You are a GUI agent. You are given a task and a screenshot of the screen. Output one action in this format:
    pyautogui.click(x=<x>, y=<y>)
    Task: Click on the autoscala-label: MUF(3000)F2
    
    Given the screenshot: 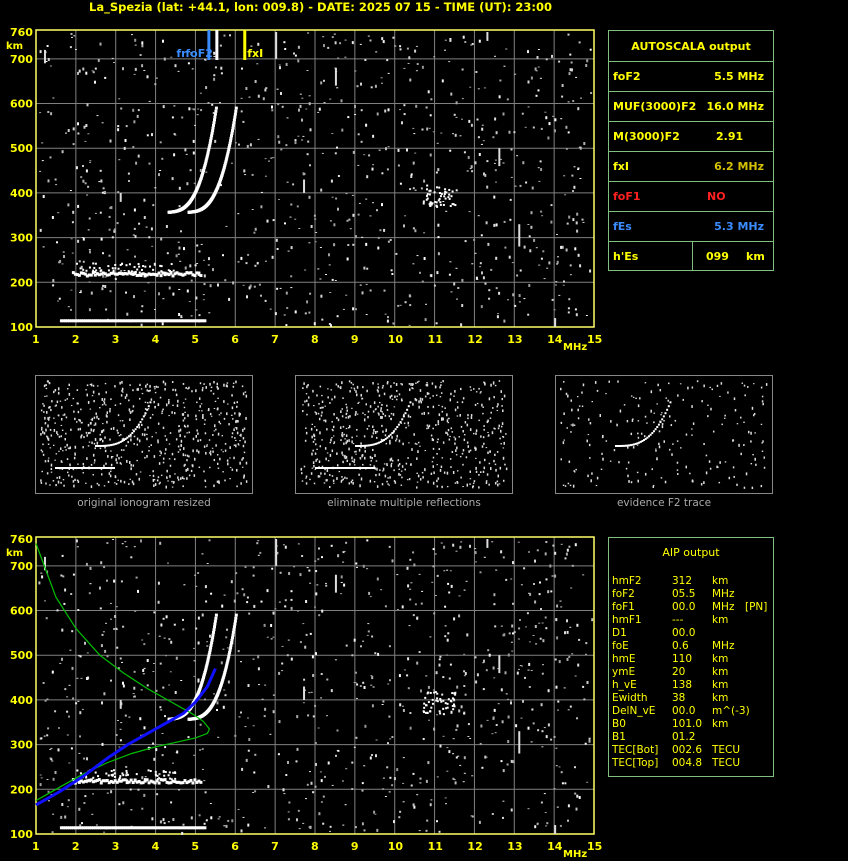 What is the action you would take?
    pyautogui.click(x=655, y=106)
    